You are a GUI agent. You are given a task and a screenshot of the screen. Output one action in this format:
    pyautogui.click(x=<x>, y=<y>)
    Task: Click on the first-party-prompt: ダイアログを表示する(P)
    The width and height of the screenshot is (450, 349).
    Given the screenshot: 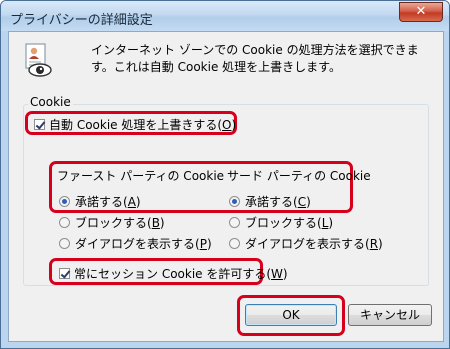 What is the action you would take?
    pyautogui.click(x=135, y=243)
    